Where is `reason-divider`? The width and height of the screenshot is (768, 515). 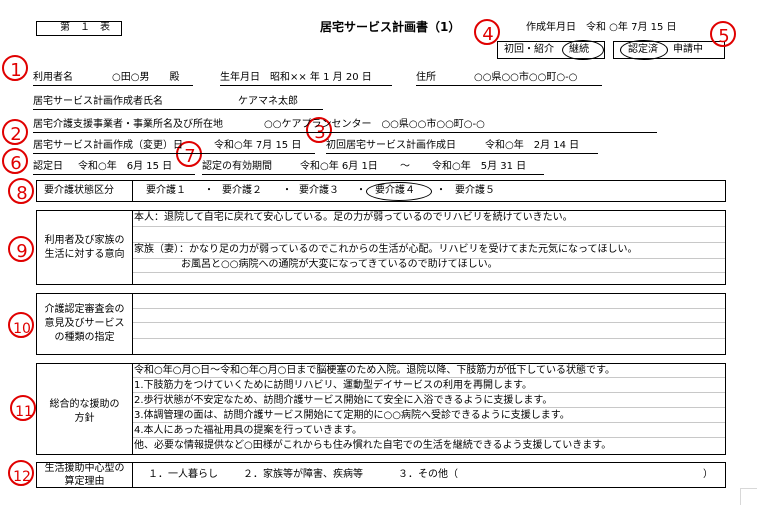
reason-divider is located at coordinates (132, 475).